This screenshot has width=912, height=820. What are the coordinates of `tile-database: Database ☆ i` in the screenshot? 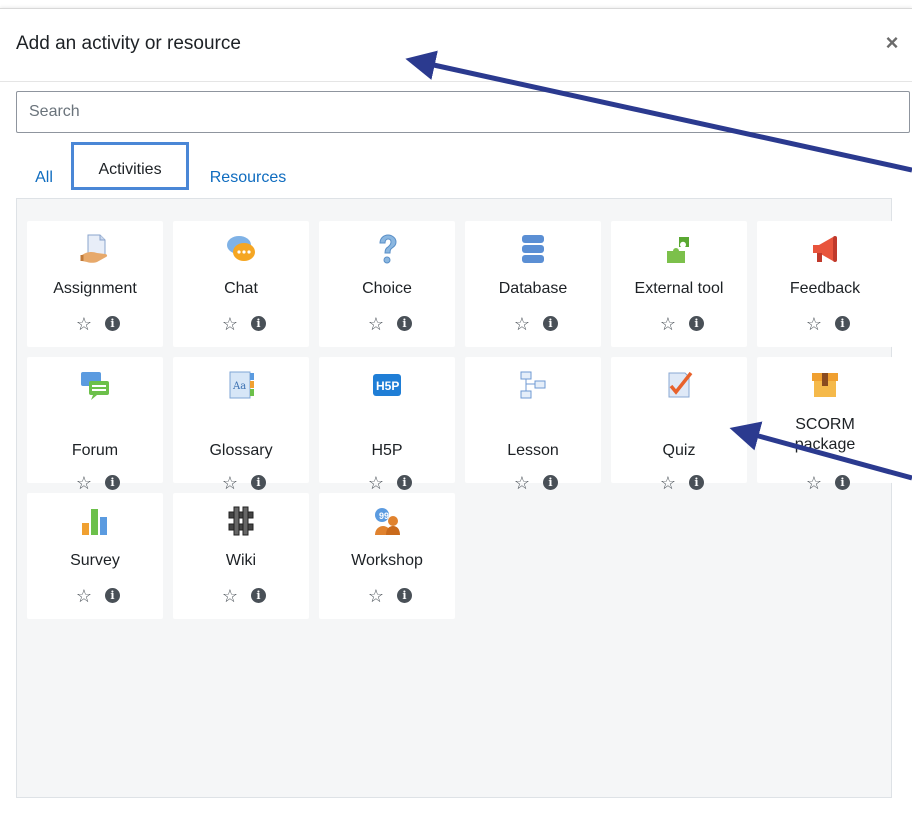 It's located at (533, 284).